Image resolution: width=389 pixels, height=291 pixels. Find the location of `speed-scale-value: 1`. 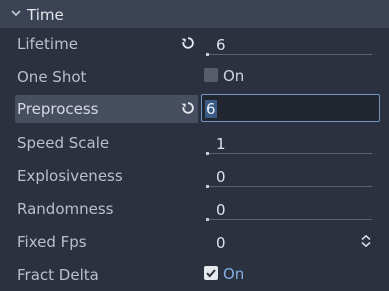

speed-scale-value: 1 is located at coordinates (221, 144).